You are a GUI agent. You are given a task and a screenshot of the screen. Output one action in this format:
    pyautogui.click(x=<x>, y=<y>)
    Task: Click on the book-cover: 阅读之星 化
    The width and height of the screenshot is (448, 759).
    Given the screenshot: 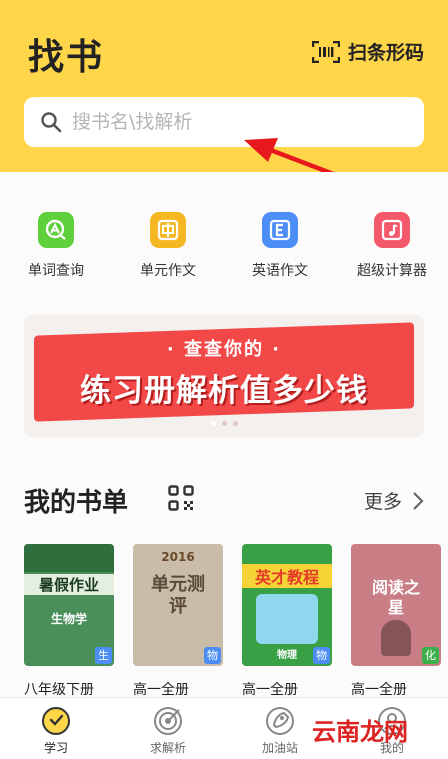 What is the action you would take?
    pyautogui.click(x=396, y=605)
    